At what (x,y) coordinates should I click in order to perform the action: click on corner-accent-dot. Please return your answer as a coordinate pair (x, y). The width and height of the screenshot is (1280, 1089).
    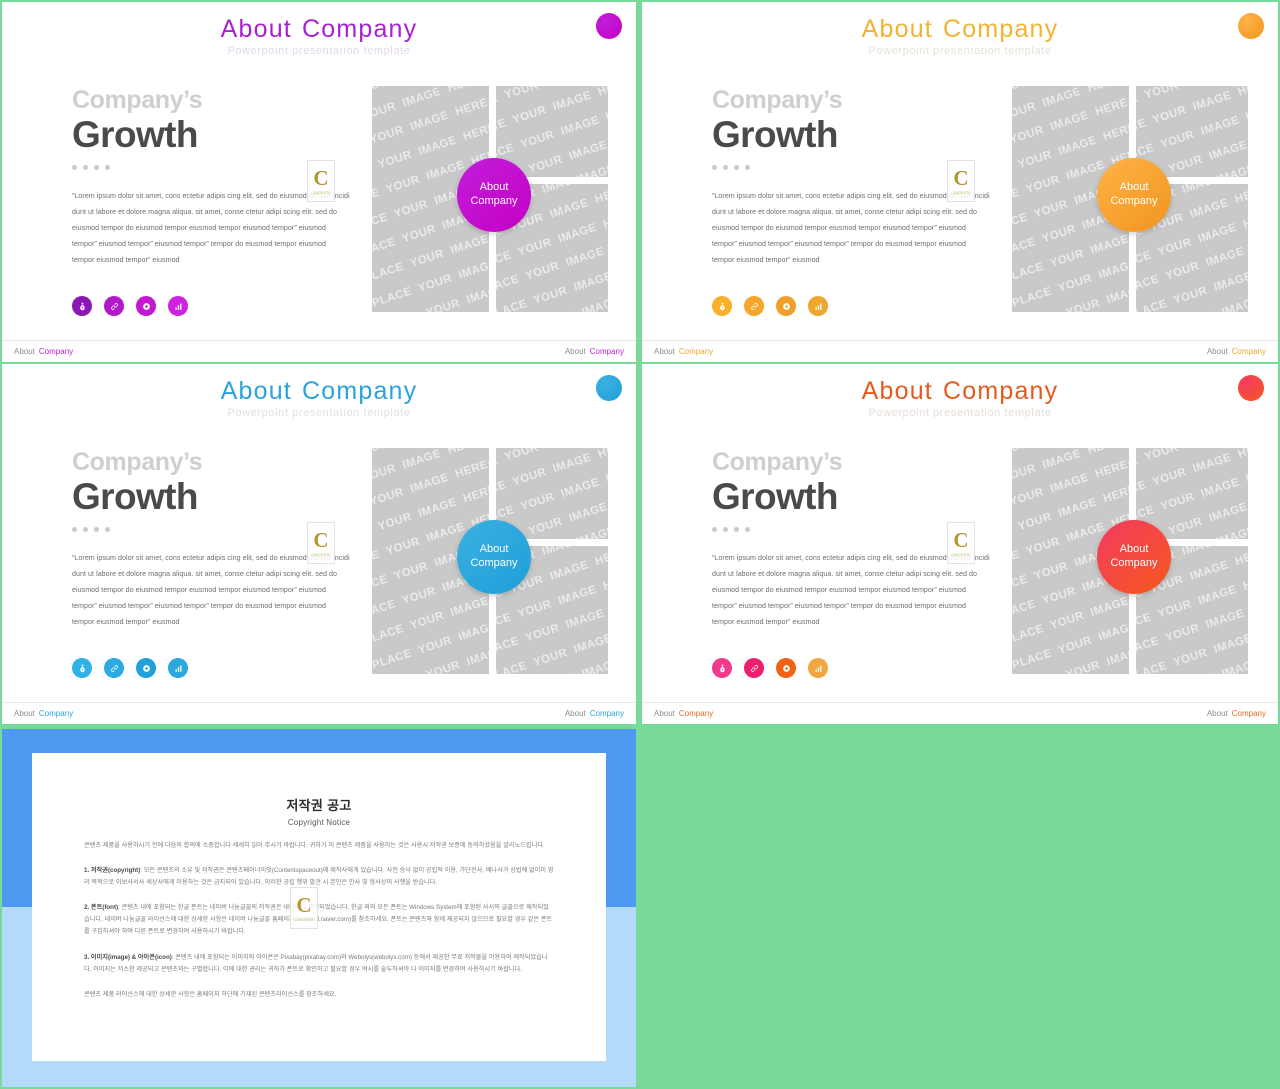
    Looking at the image, I should click on (1251, 26).